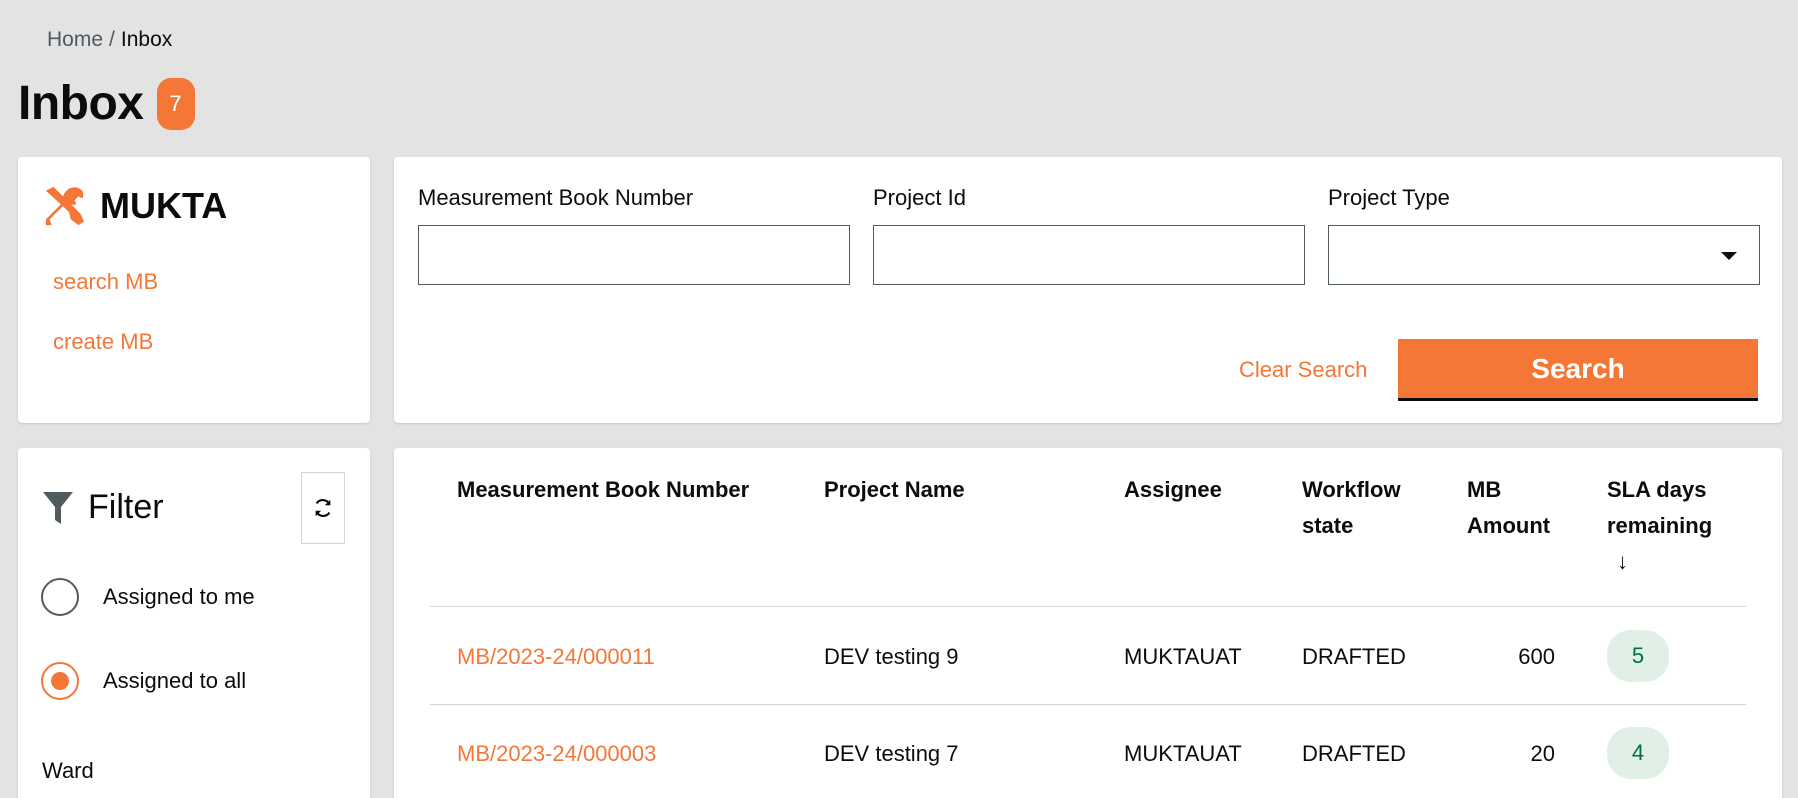  I want to click on column-header-workflow-state: Workflow state, so click(1351, 508).